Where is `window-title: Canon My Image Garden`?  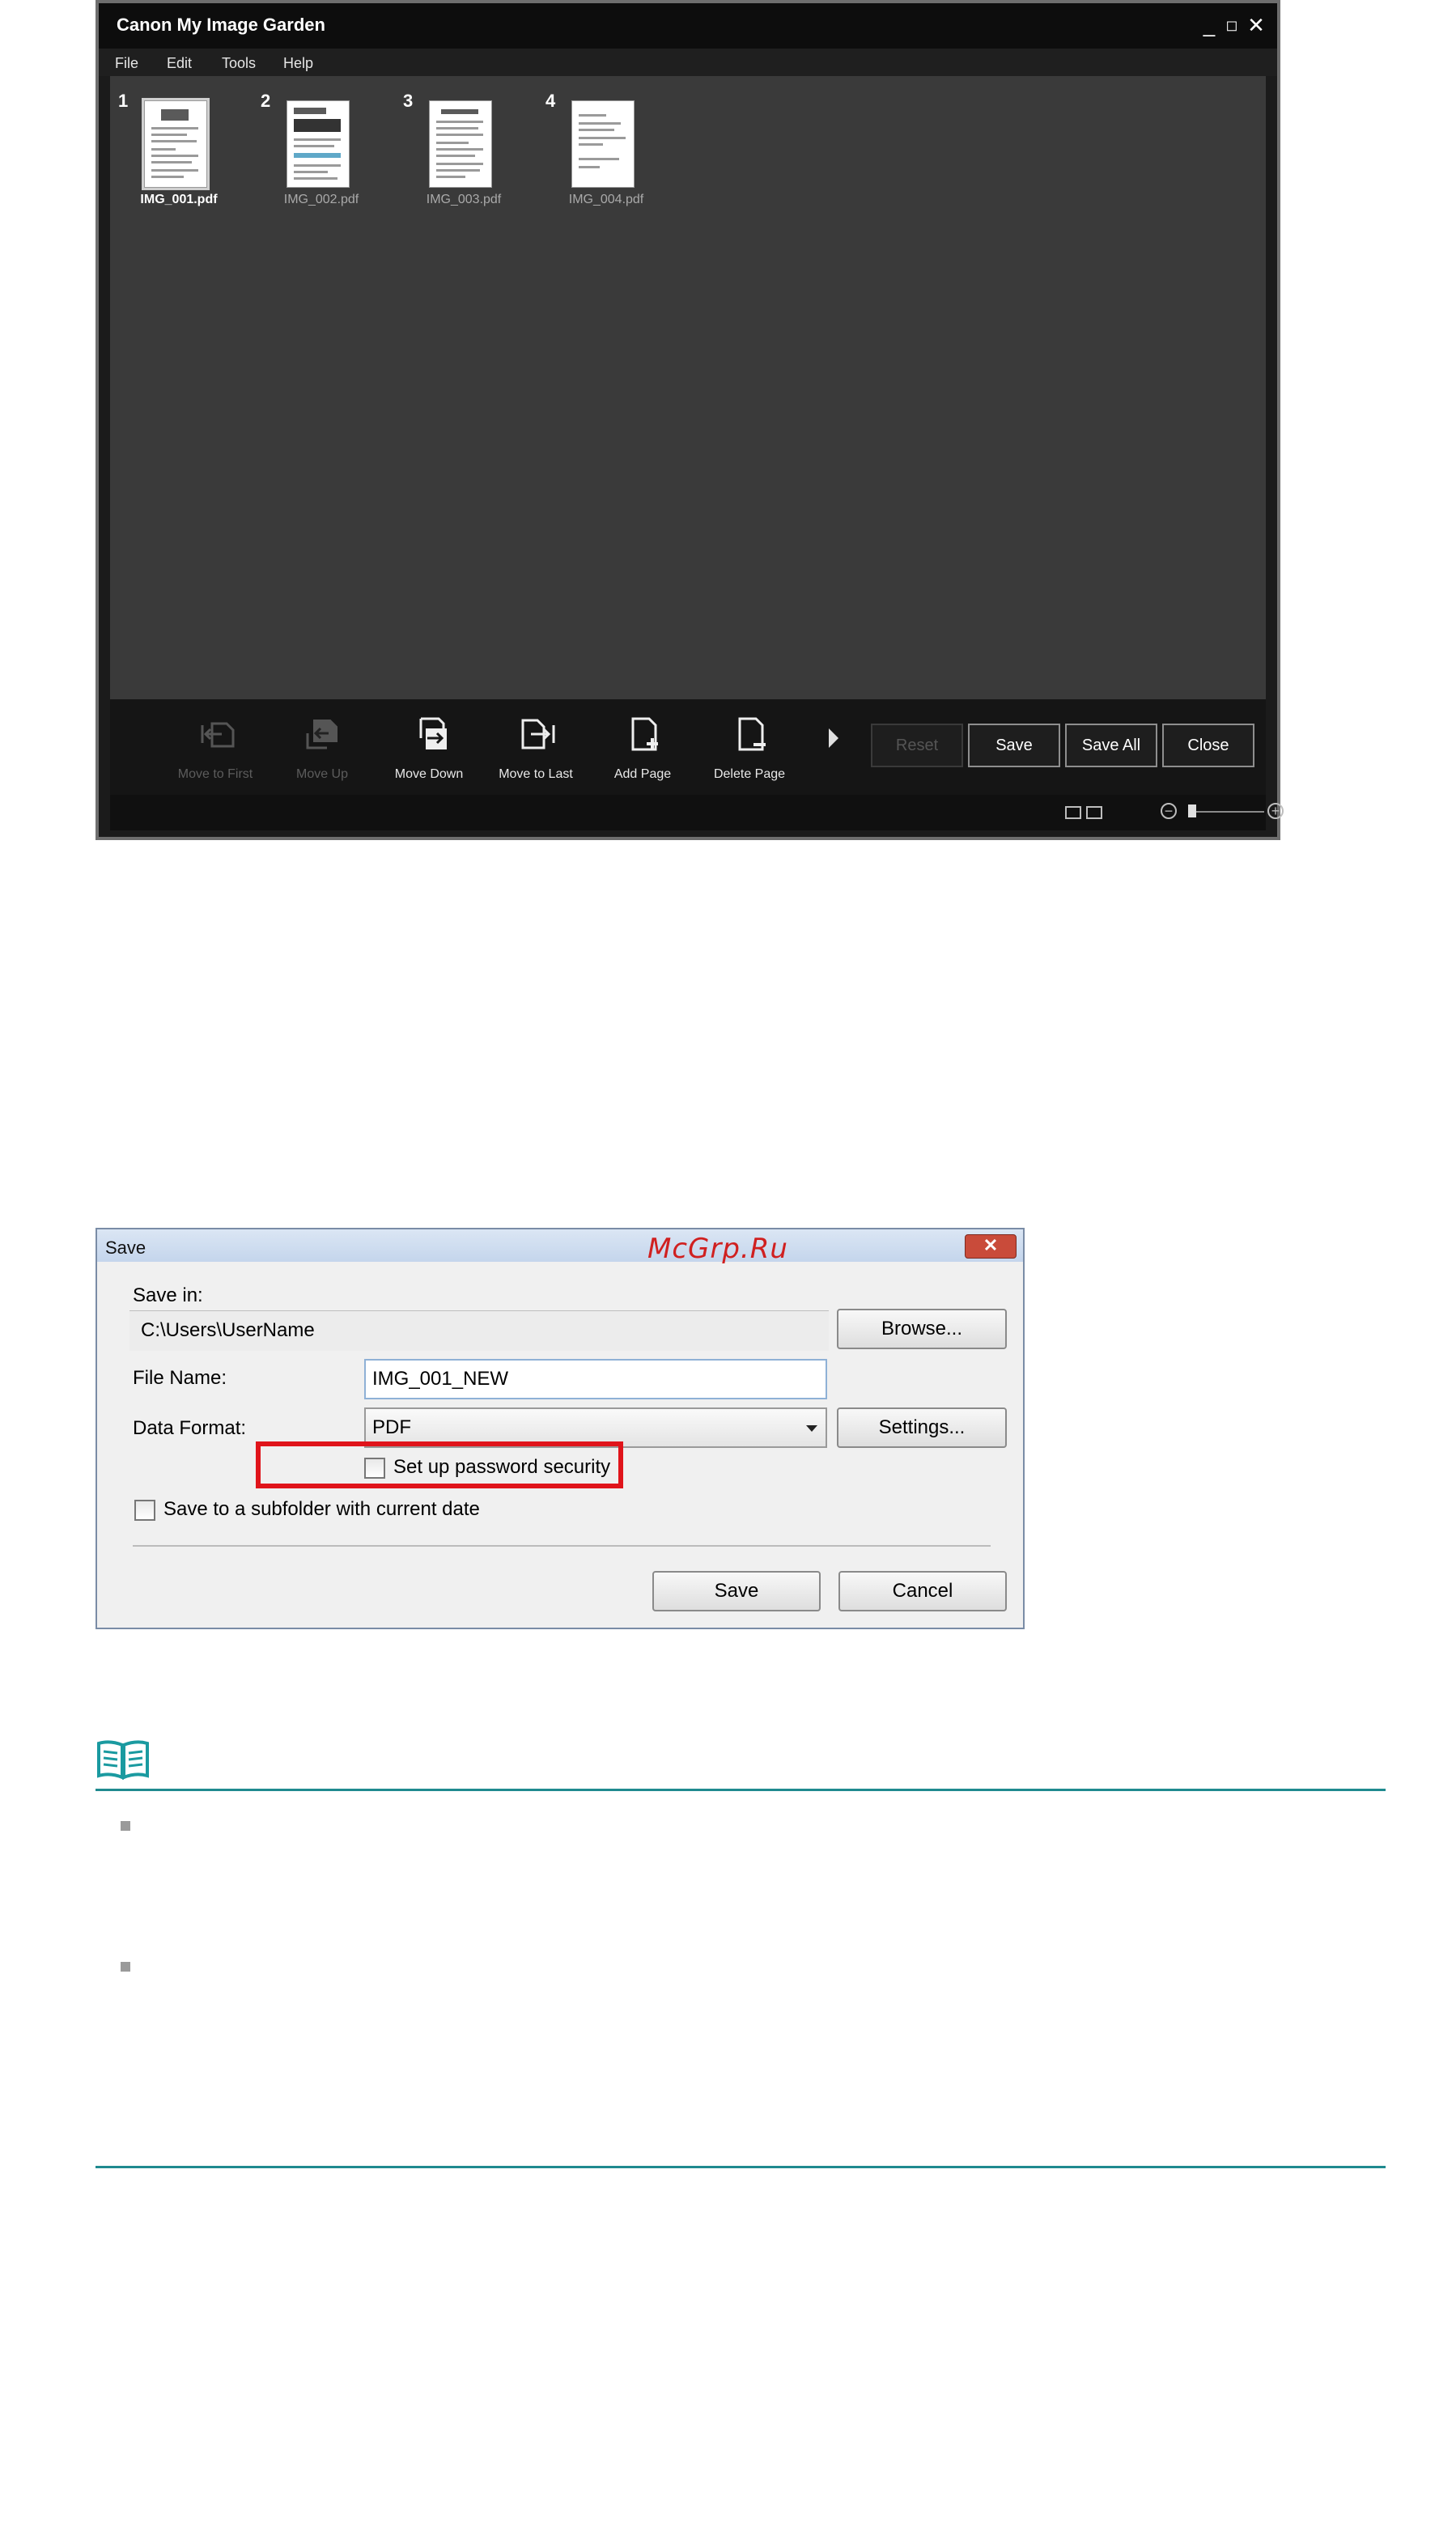 window-title: Canon My Image Garden is located at coordinates (221, 25).